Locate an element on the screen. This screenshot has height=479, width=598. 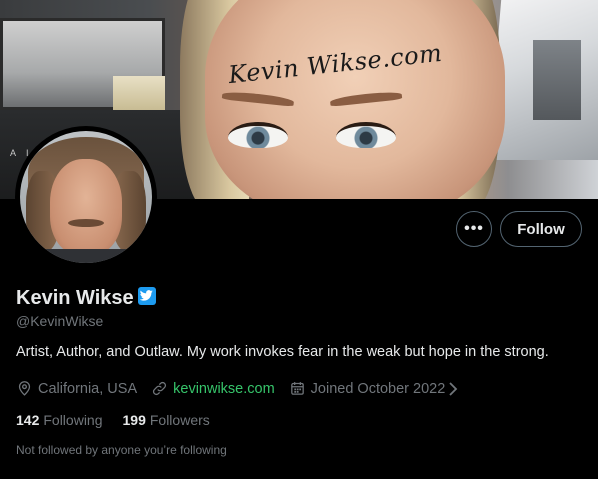
link-icon is located at coordinates (160, 388).